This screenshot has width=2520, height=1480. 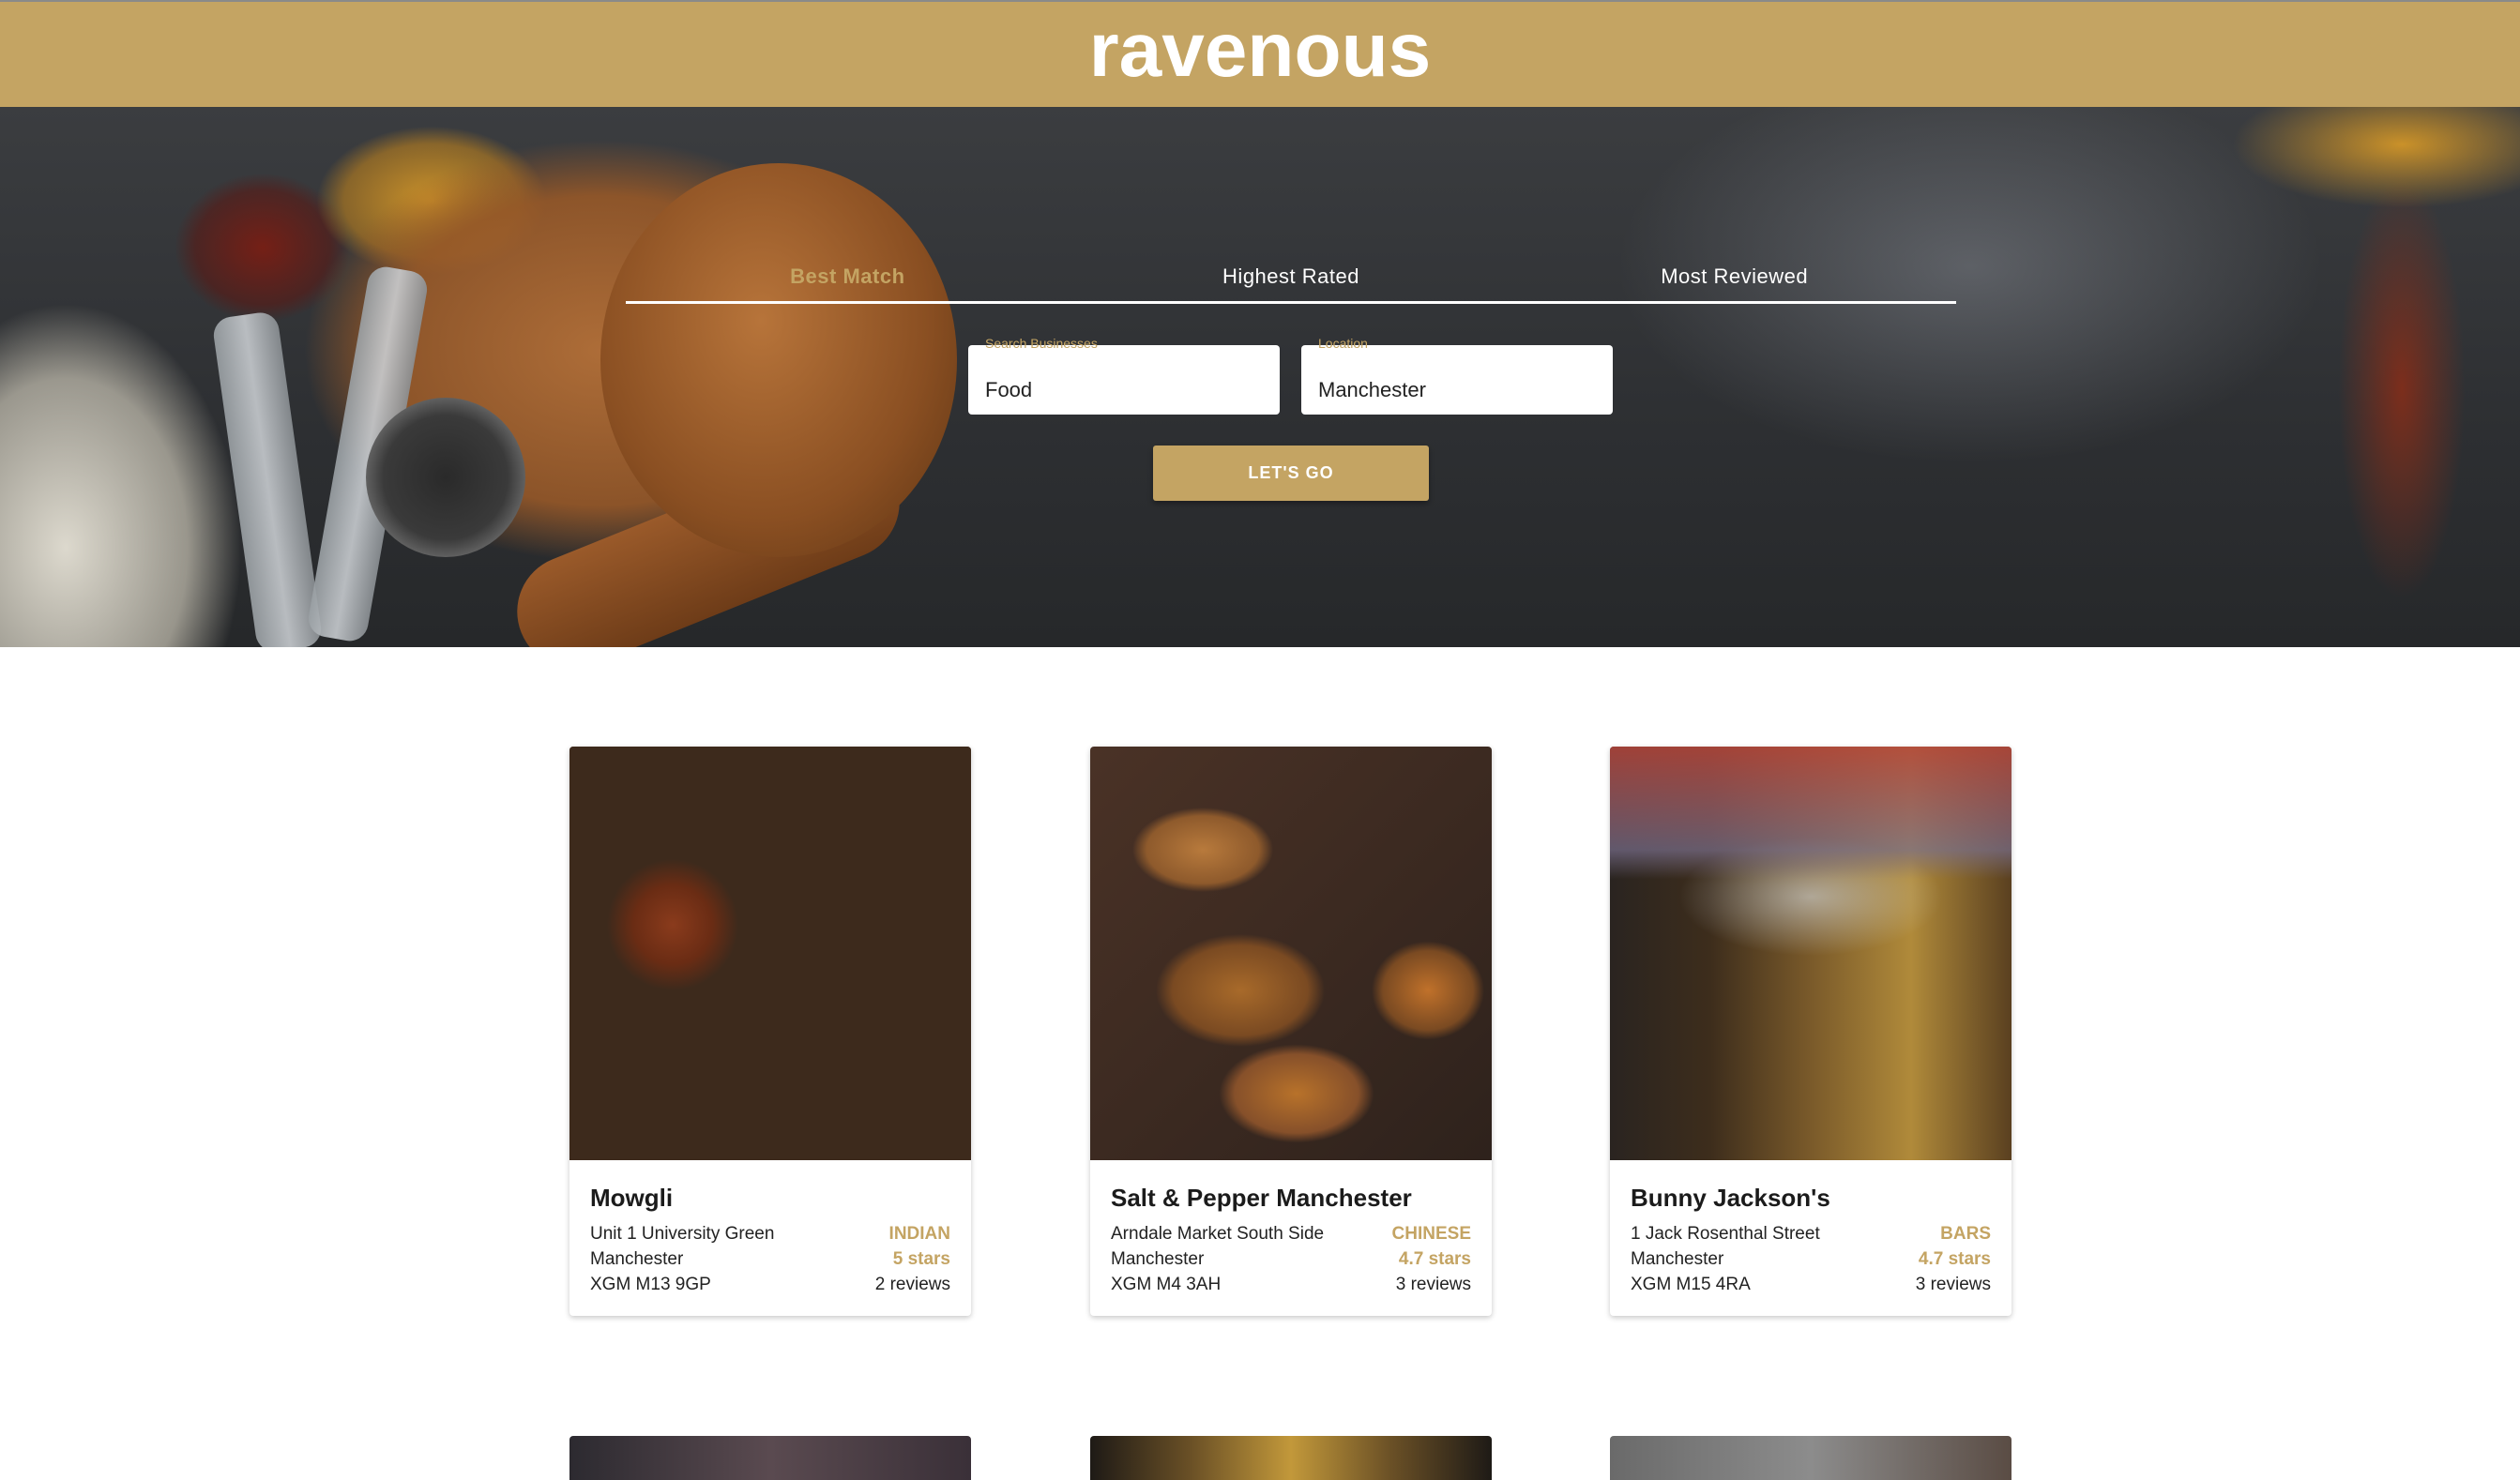 What do you see at coordinates (848, 277) in the screenshot?
I see `tab-best-match: Best Match` at bounding box center [848, 277].